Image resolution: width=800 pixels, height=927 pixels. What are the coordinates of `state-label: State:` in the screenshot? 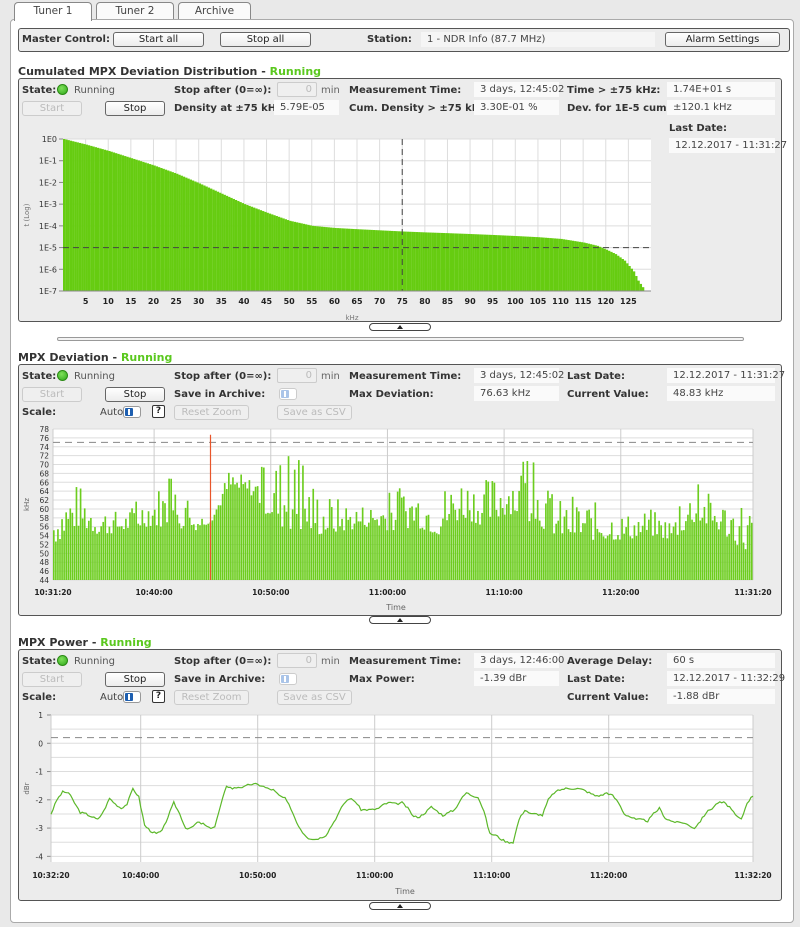 It's located at (39, 661).